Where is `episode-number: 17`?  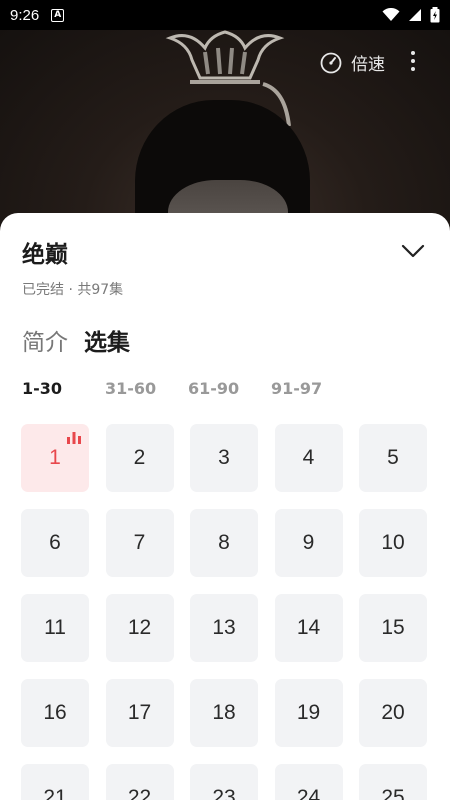 episode-number: 17 is located at coordinates (139, 712).